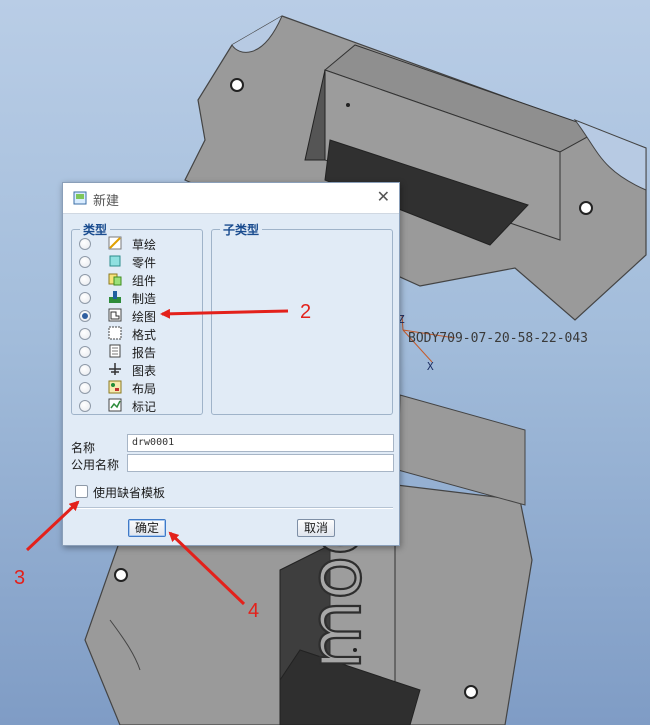 The image size is (650, 725). I want to click on type-option-label: 零件, so click(144, 263).